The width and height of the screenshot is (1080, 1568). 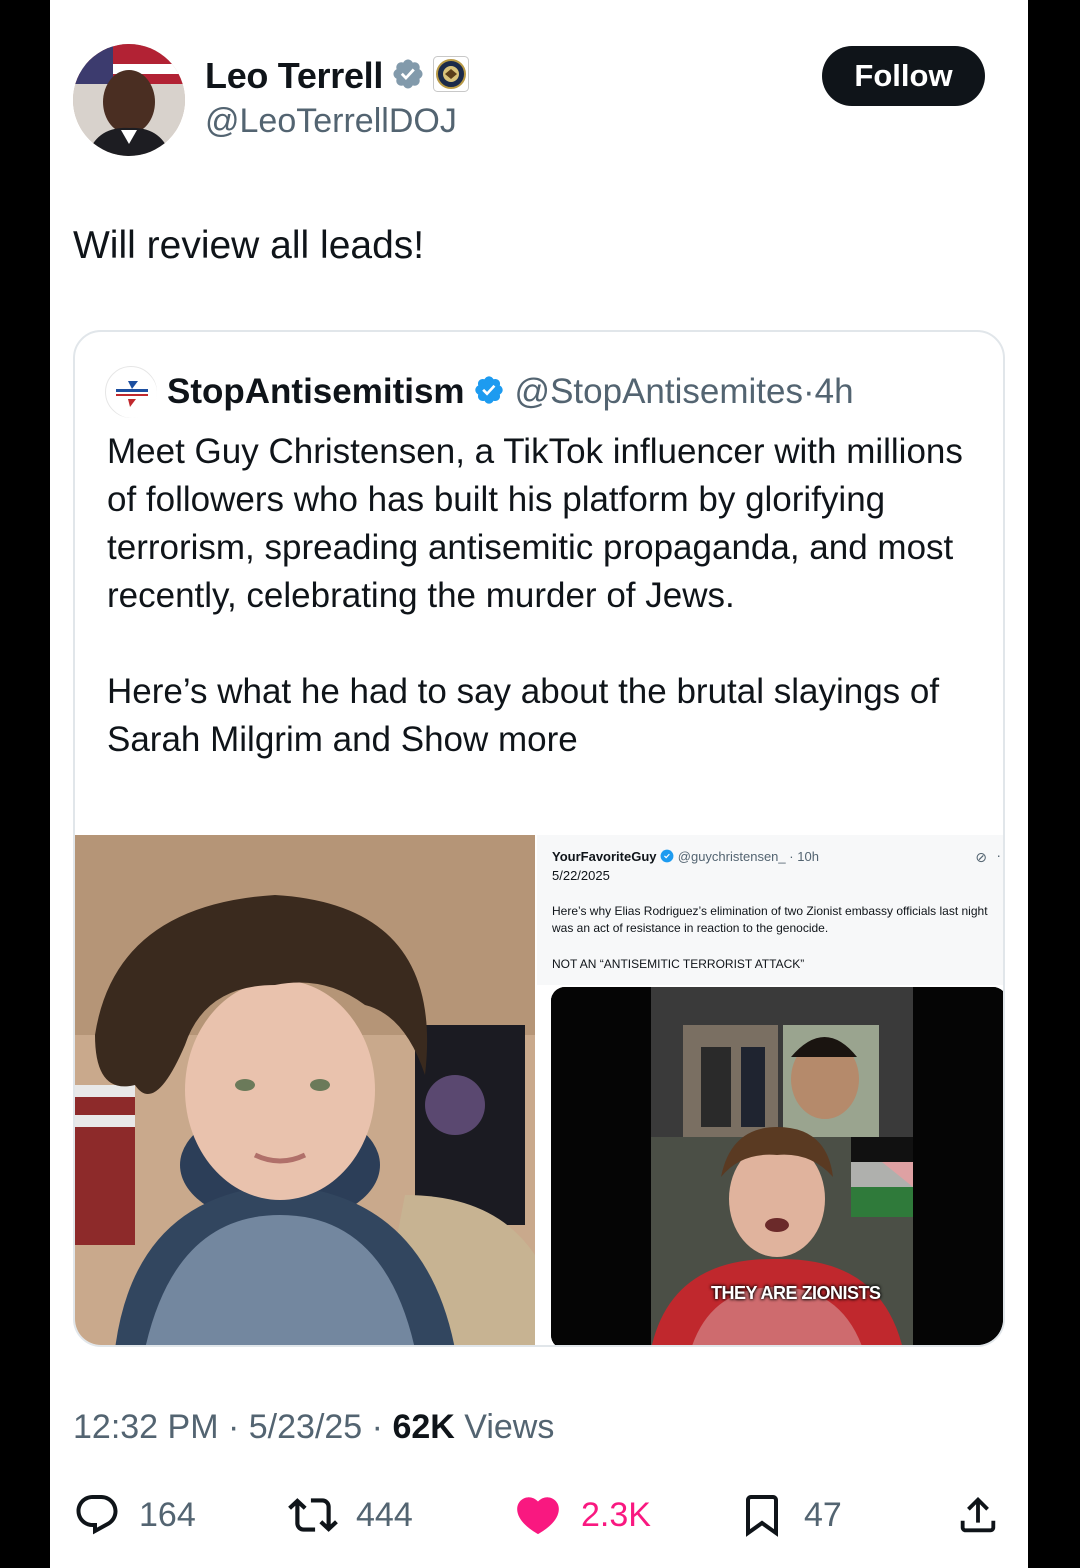 I want to click on quoted-timestamp: 4h, so click(x=834, y=392).